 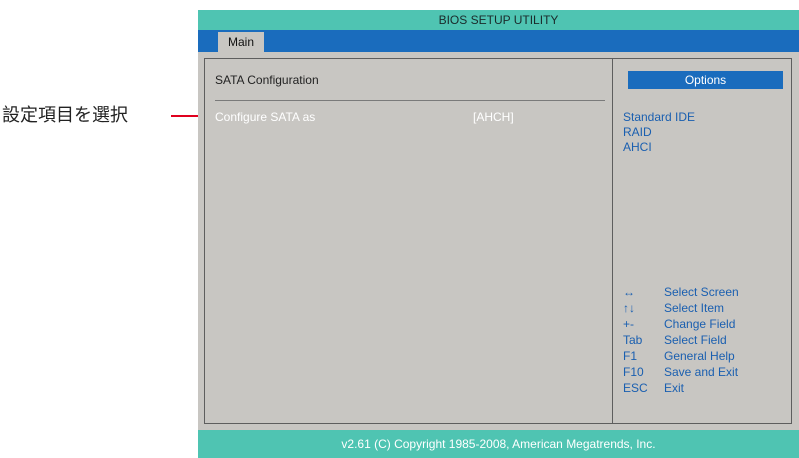 What do you see at coordinates (700, 324) in the screenshot?
I see `help-desc: Change Field` at bounding box center [700, 324].